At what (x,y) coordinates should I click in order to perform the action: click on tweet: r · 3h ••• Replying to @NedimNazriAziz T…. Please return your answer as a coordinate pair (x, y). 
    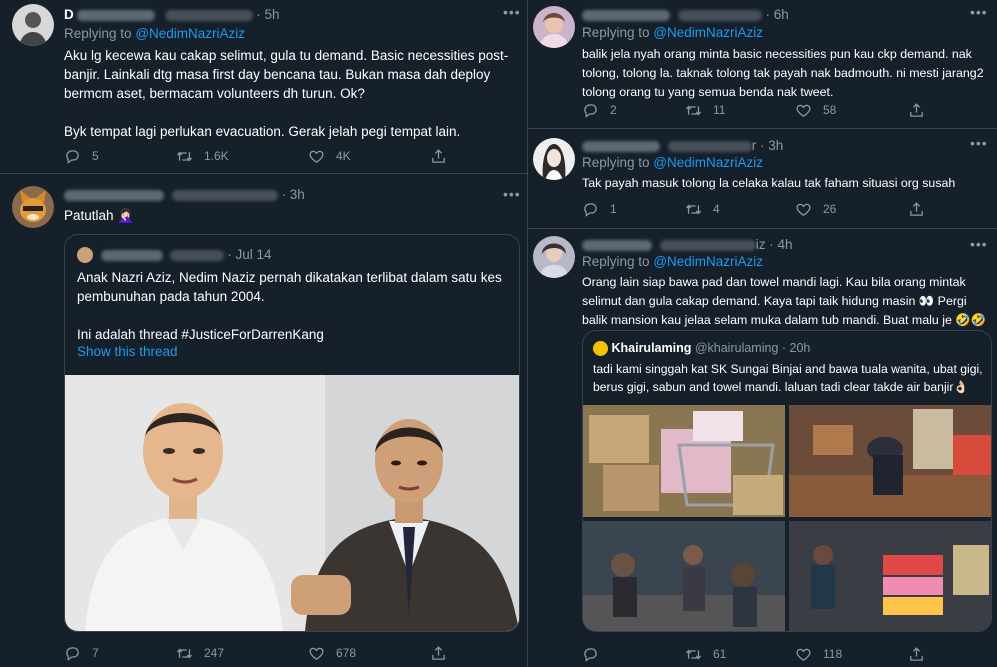
    Looking at the image, I should click on (762, 178).